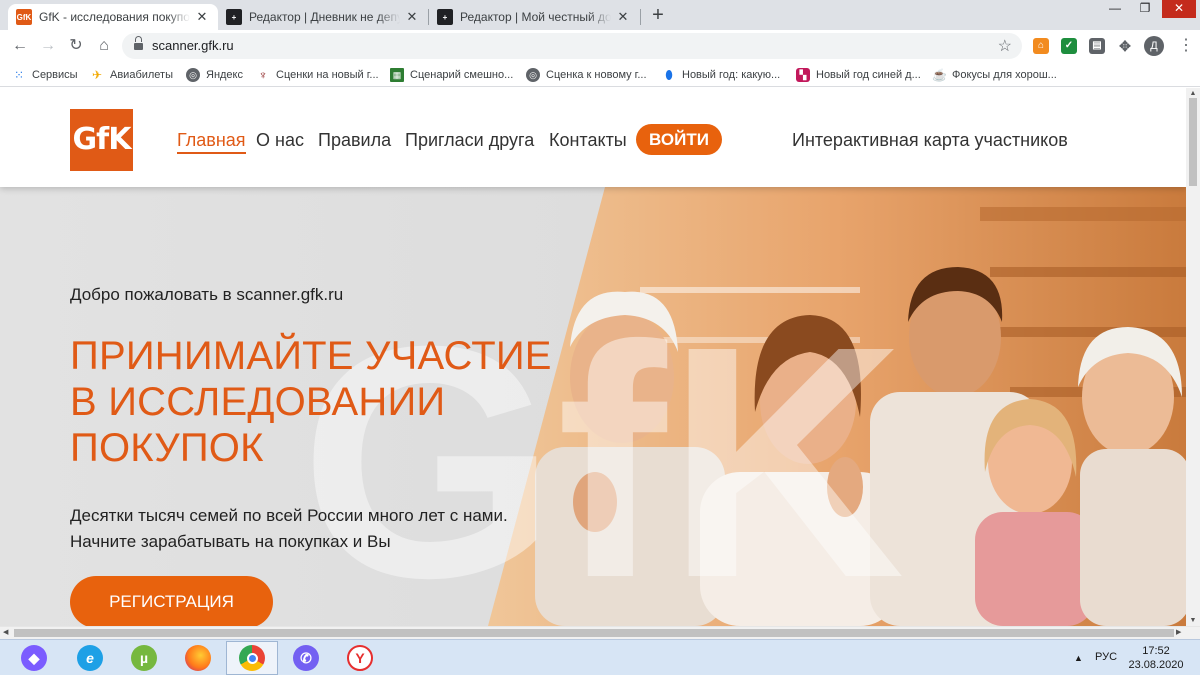 This screenshot has height=675, width=1200. Describe the element at coordinates (930, 140) in the screenshot. I see `nav-participants-map: Интерактивная карта участников` at that location.